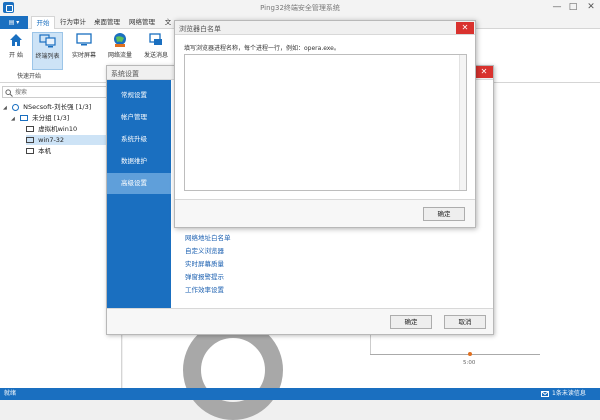 This screenshot has width=600, height=420. What do you see at coordinates (139, 117) in the screenshot?
I see `settings-nav-accounts: 帐户管理` at bounding box center [139, 117].